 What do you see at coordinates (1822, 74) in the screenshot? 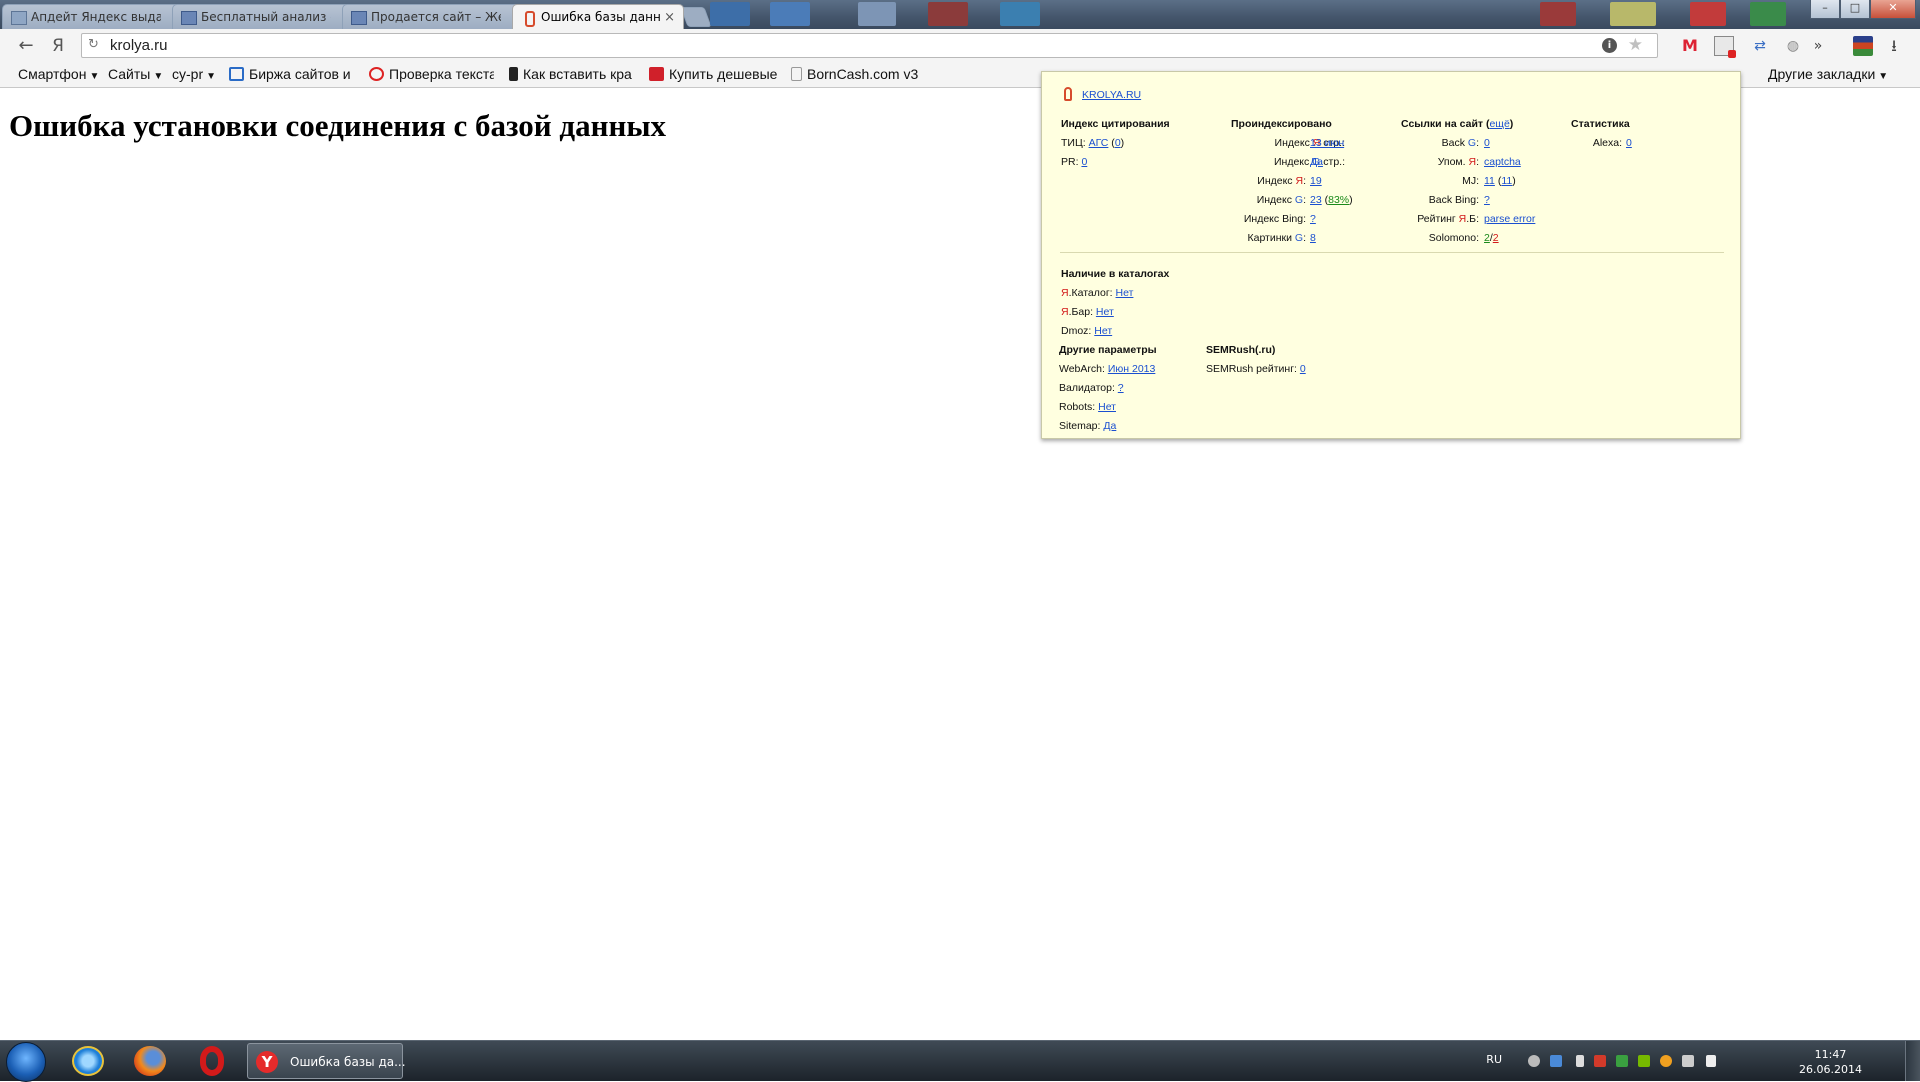
I see `bookmark-label: Другие закладки` at bounding box center [1822, 74].